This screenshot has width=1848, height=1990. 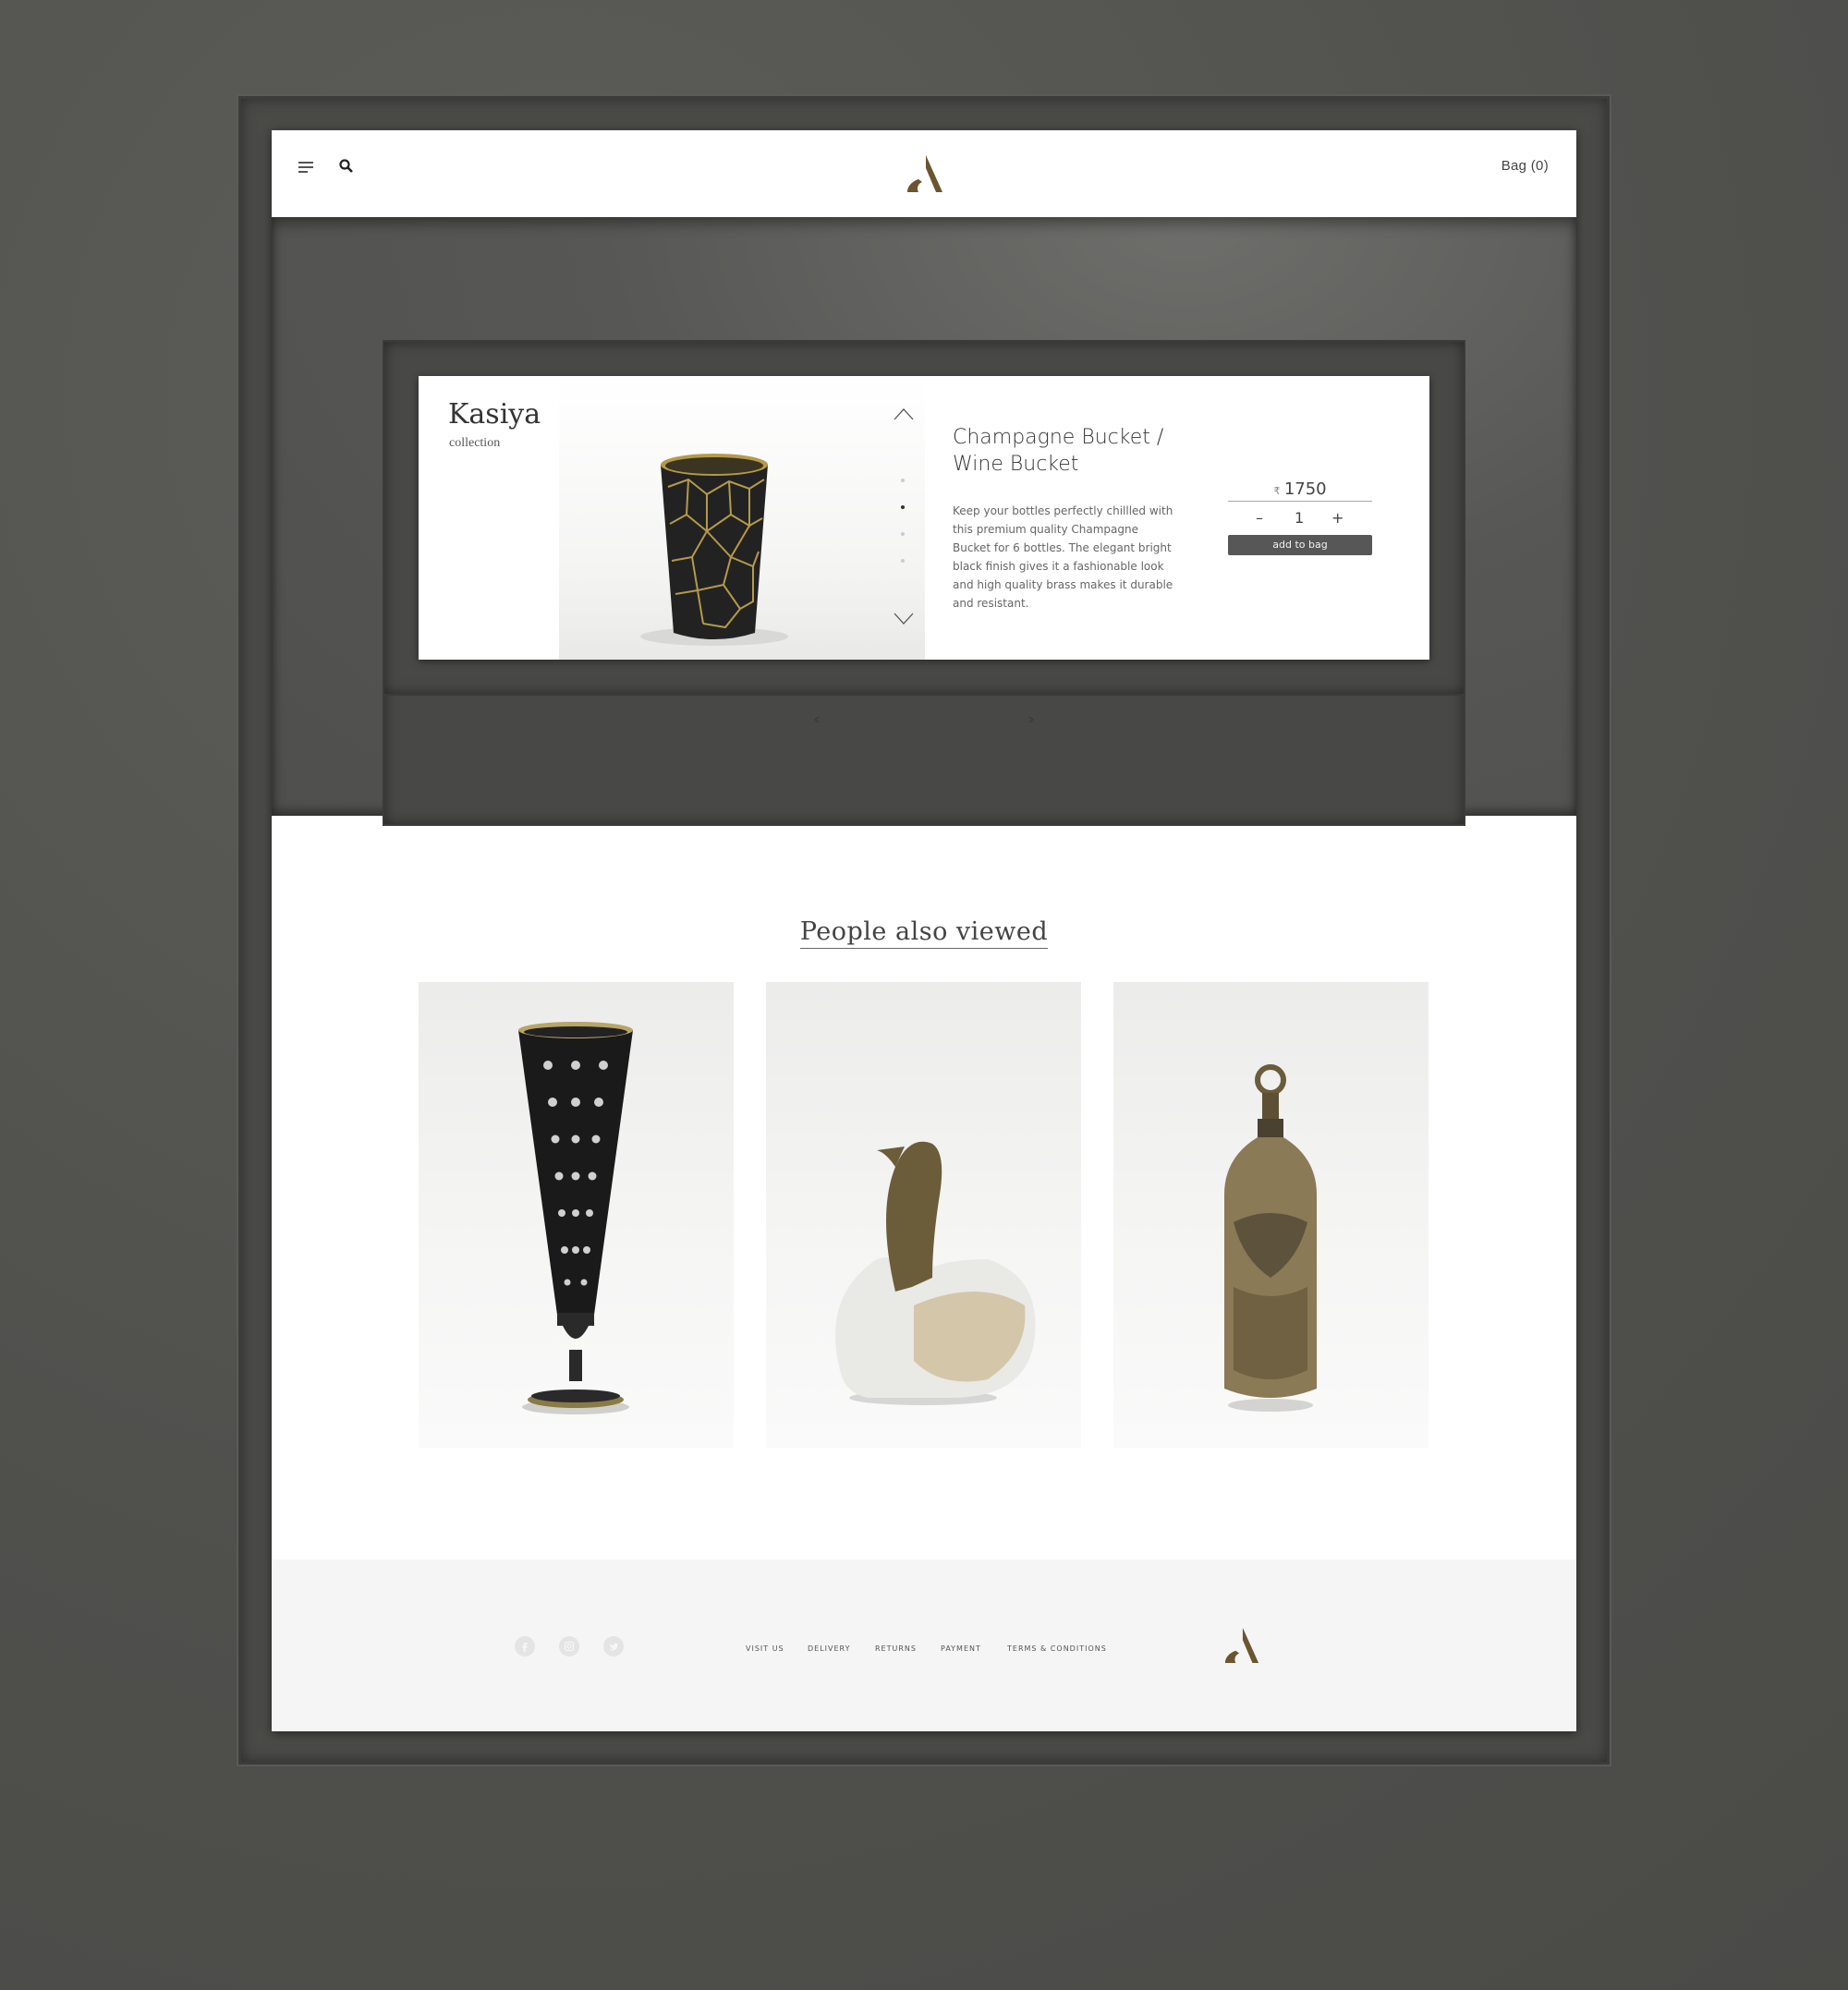 I want to click on product-tile-swan, so click(x=923, y=1215).